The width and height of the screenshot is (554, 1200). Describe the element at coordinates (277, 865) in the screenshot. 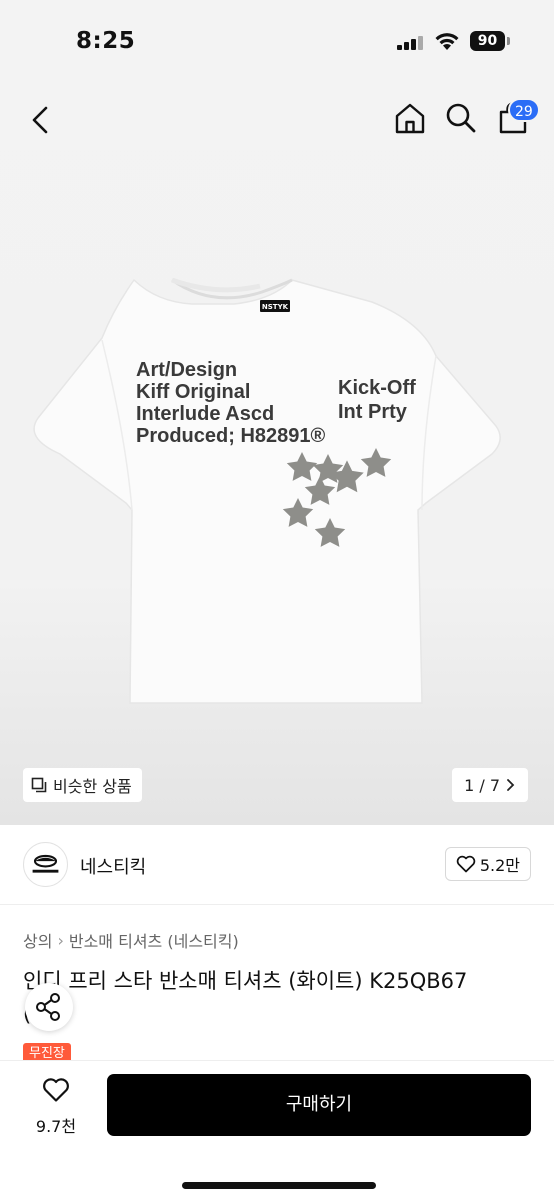

I see `brand-row: 네스티킥 5.2만` at that location.